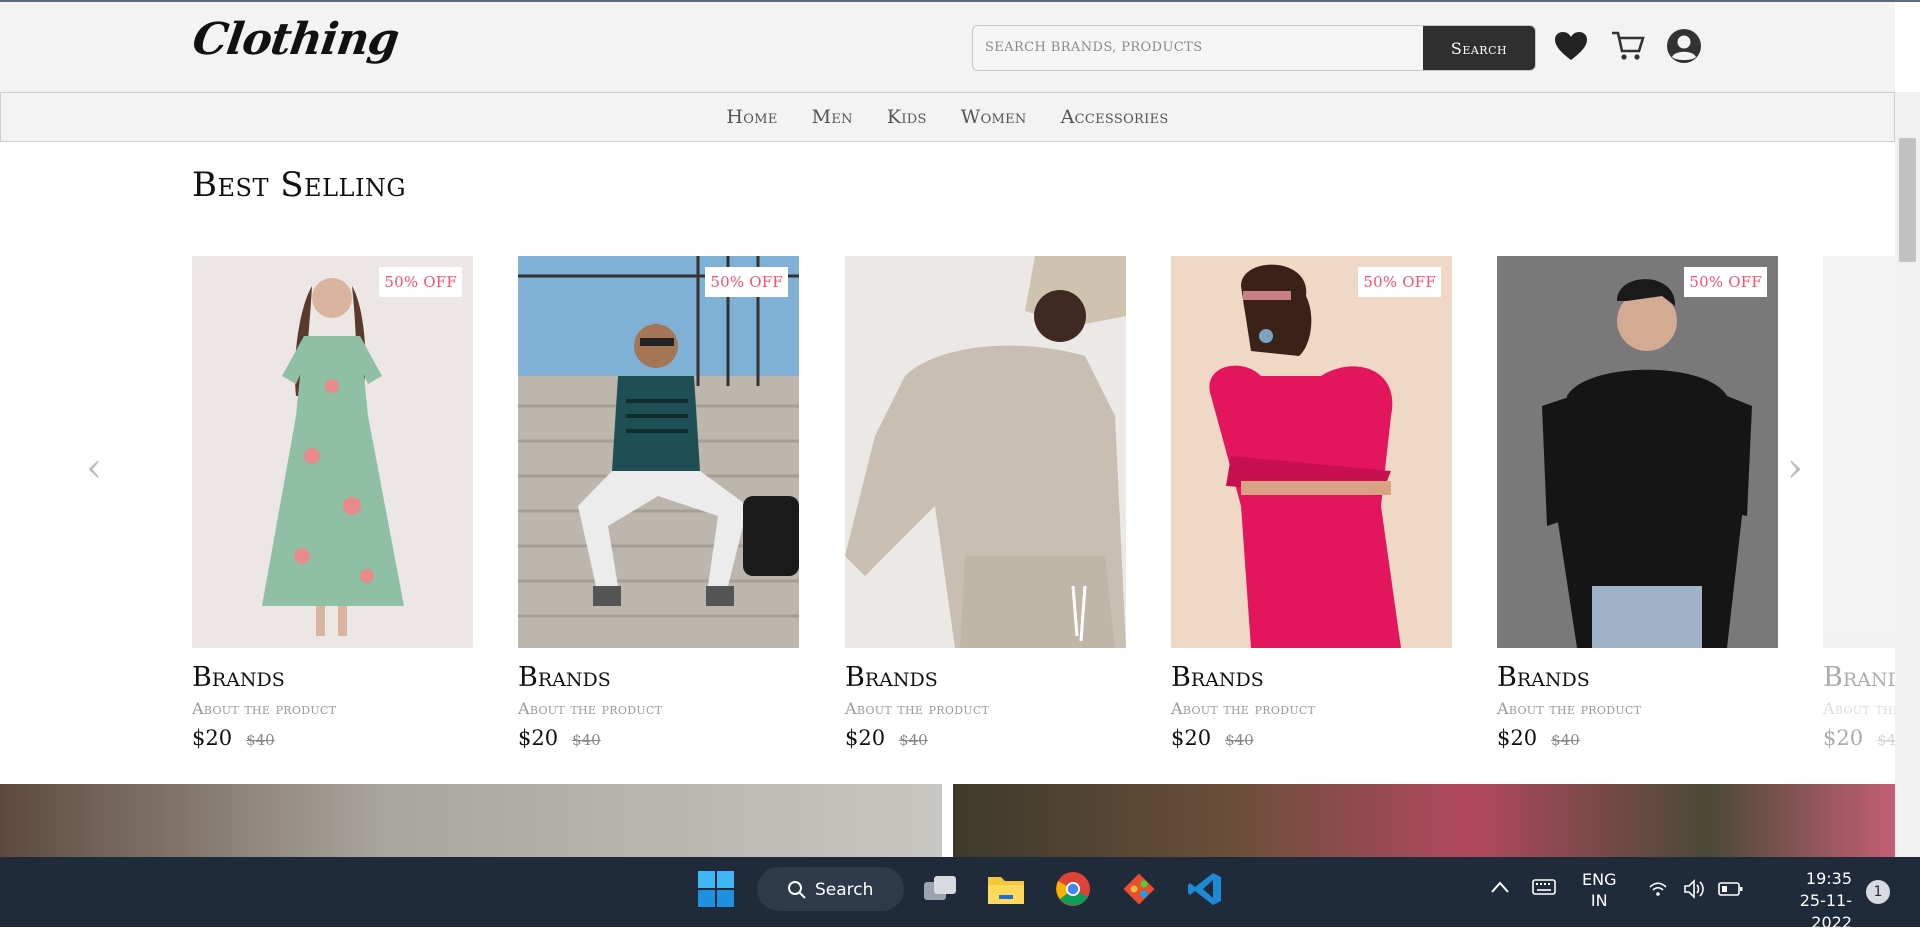  Describe the element at coordinates (1544, 889) in the screenshot. I see `keyboard-icon` at that location.